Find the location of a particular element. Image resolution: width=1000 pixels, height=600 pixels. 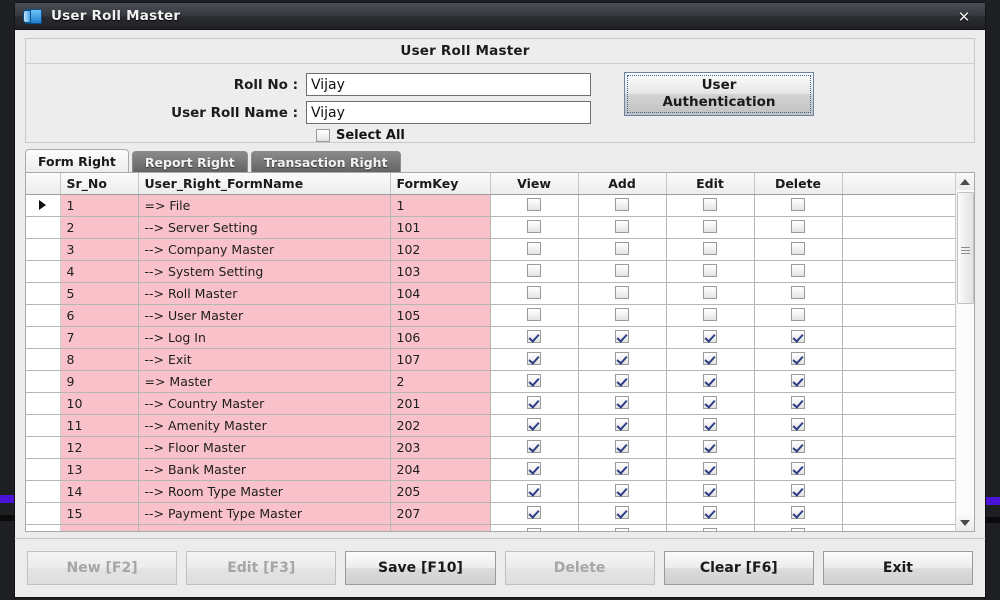

col-header-selector is located at coordinates (43, 184).